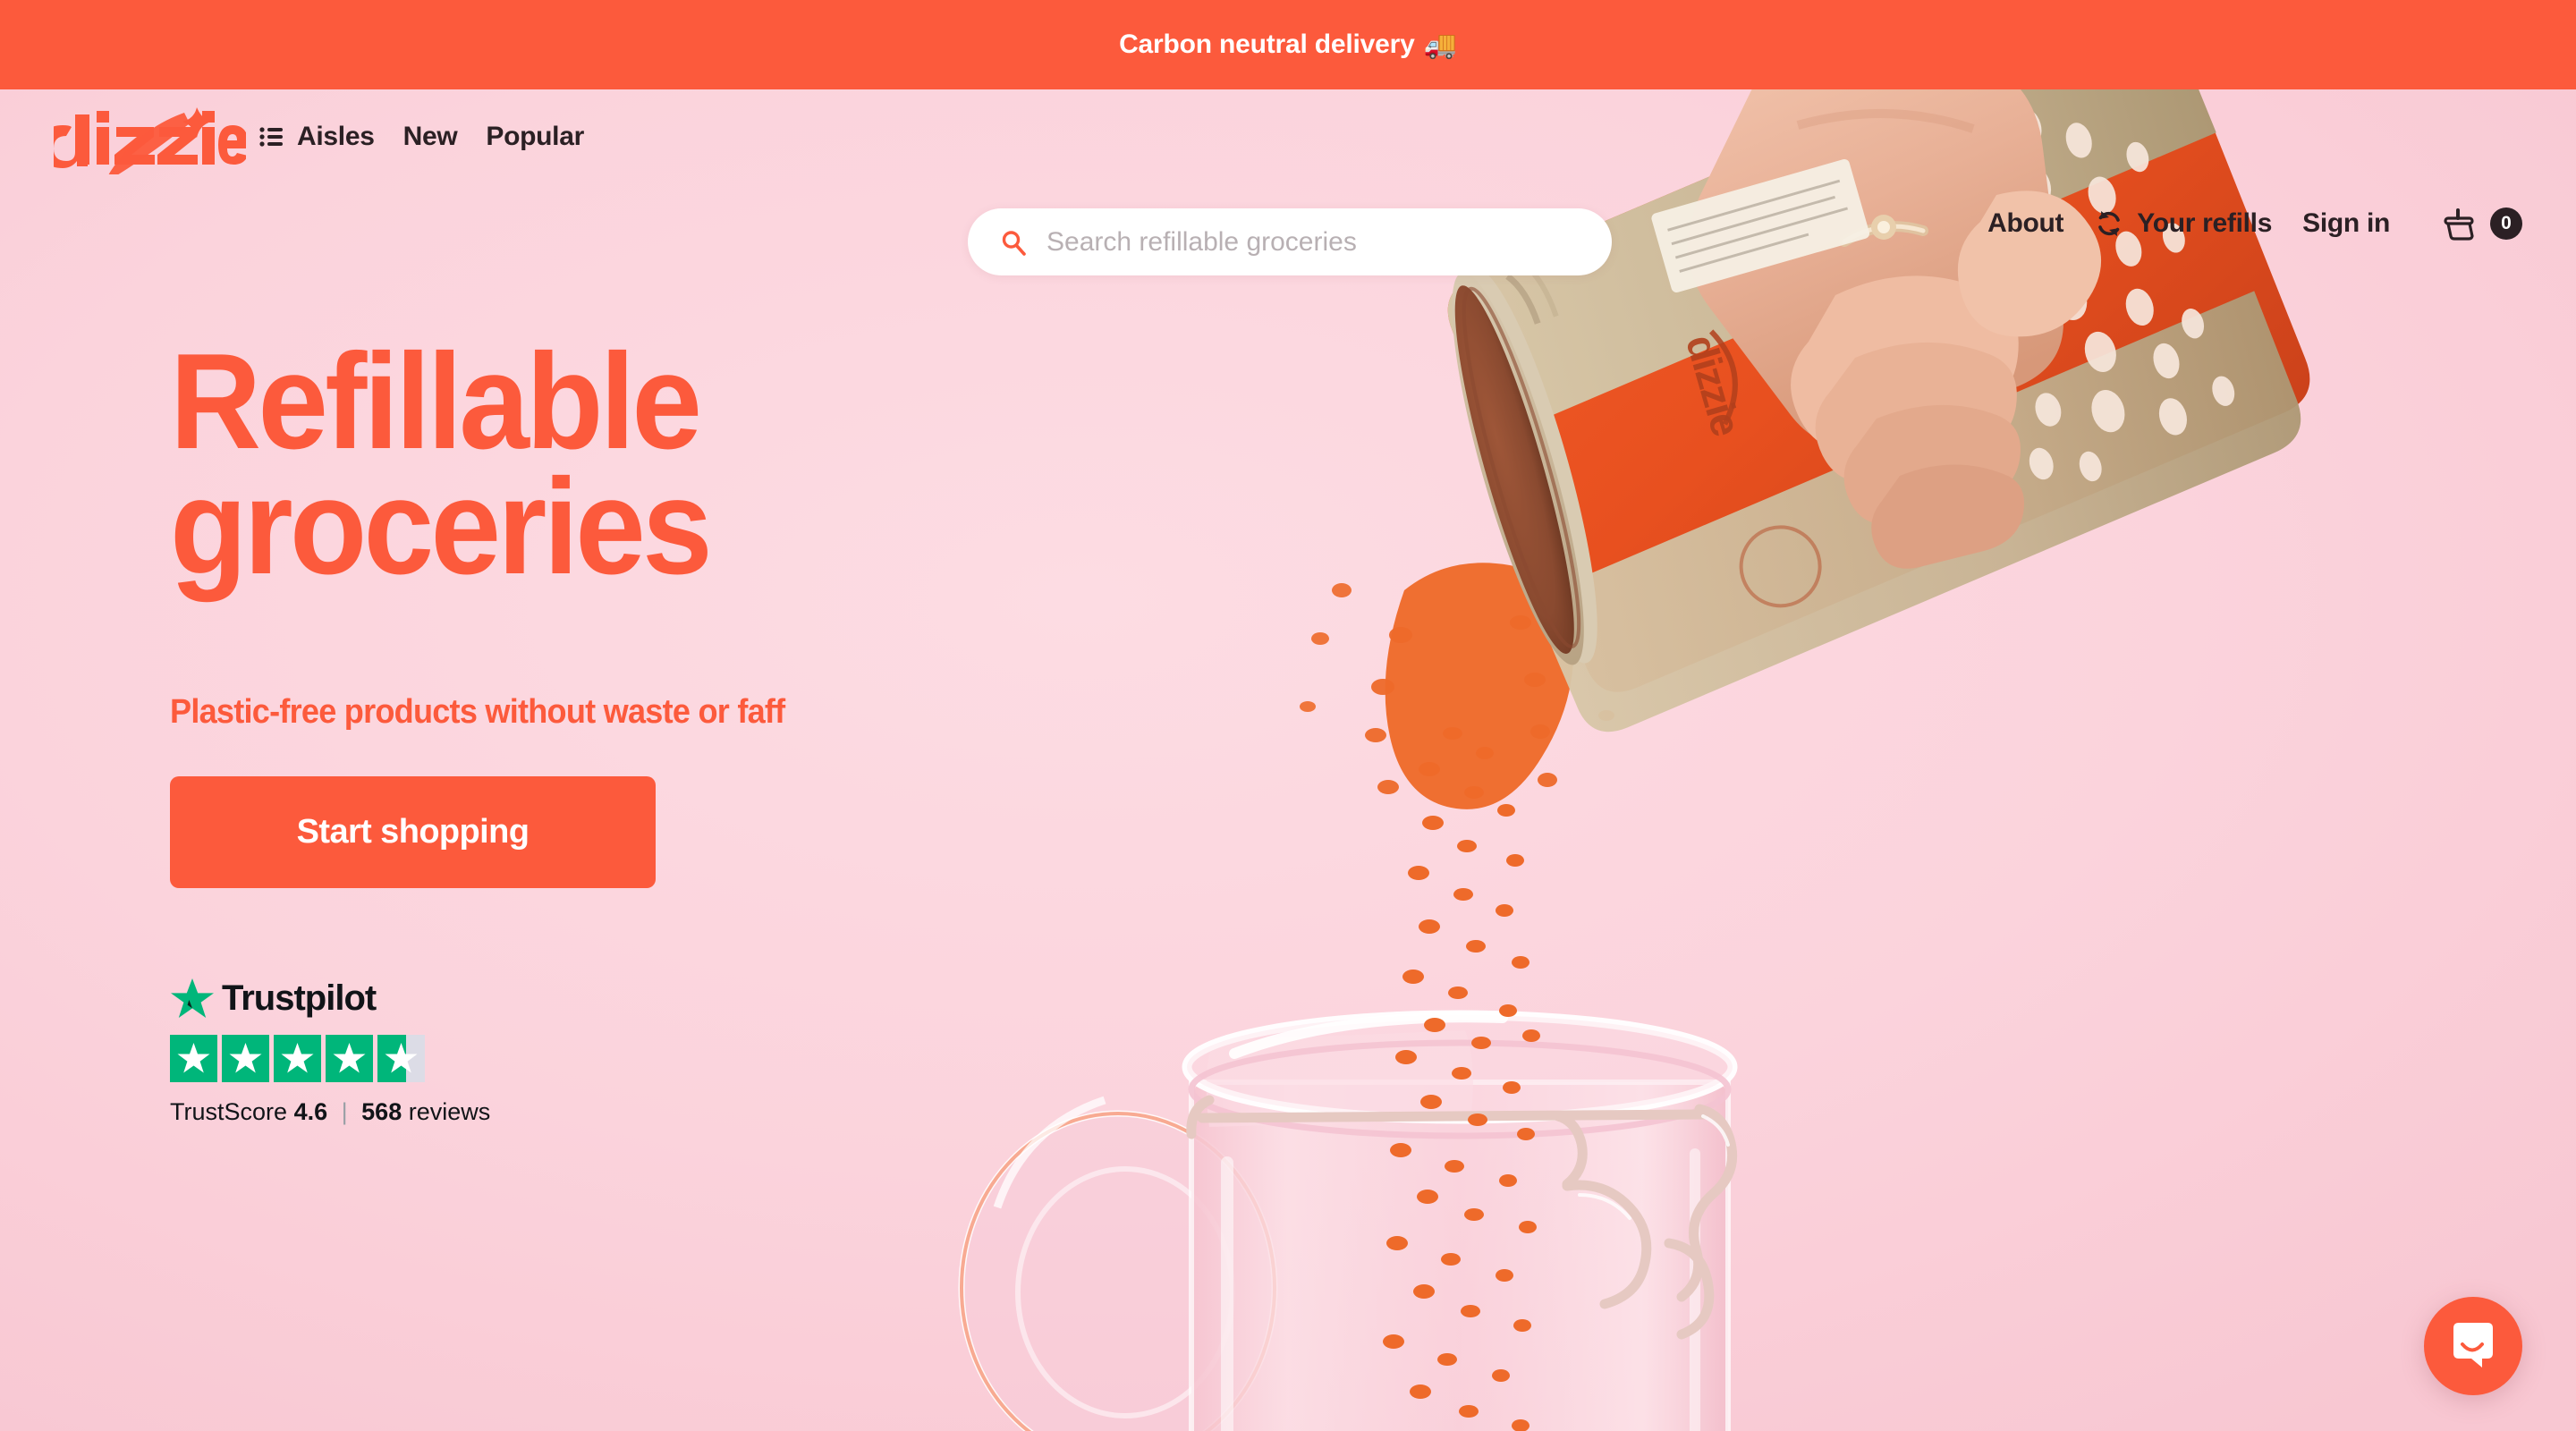 This screenshot has height=1431, width=2576. I want to click on search-bar, so click(1290, 242).